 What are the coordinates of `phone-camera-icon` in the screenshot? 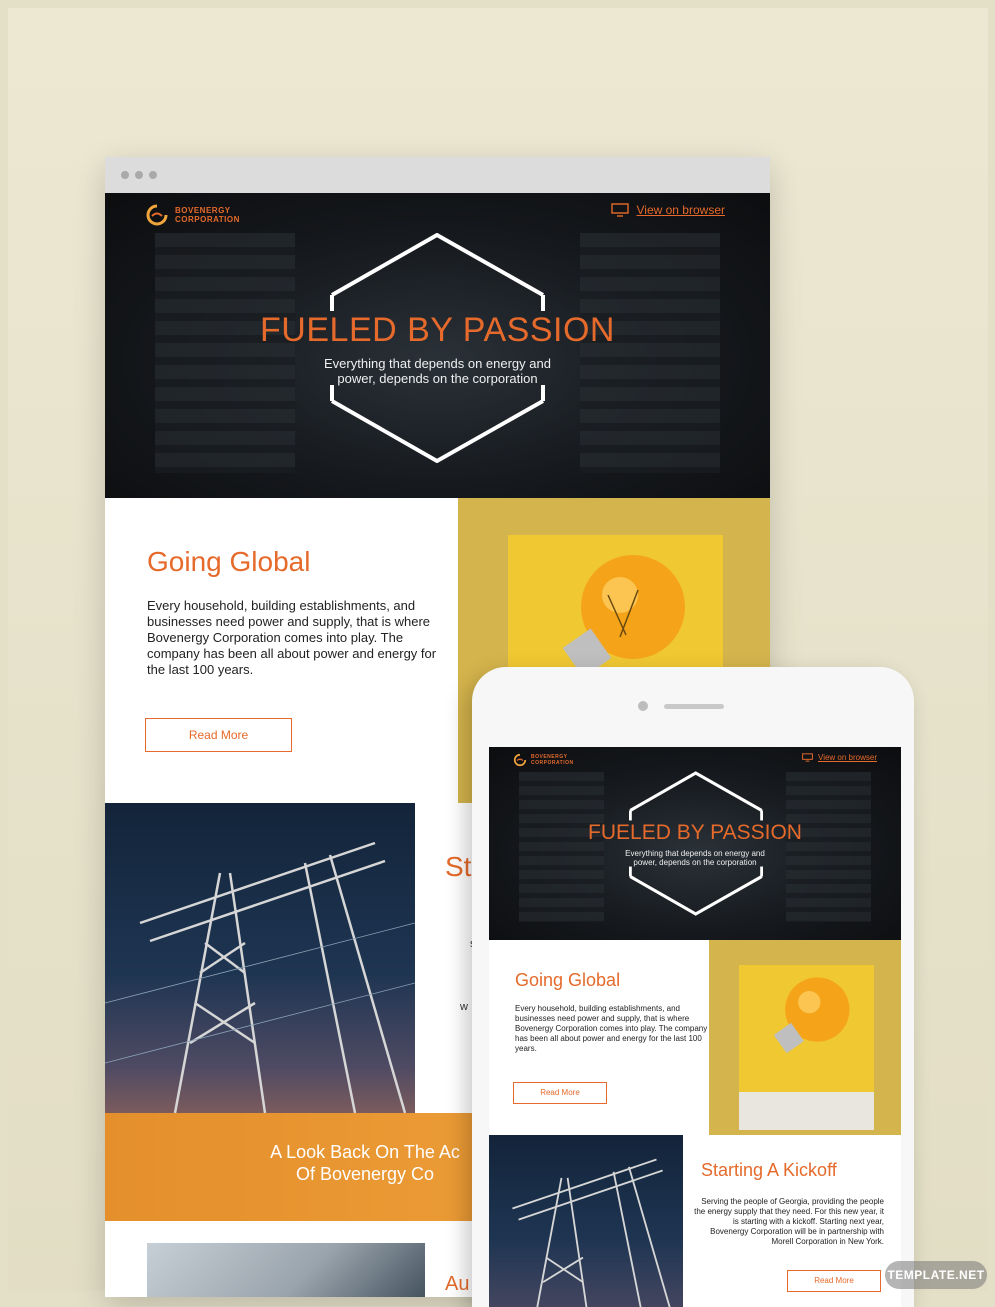 It's located at (643, 706).